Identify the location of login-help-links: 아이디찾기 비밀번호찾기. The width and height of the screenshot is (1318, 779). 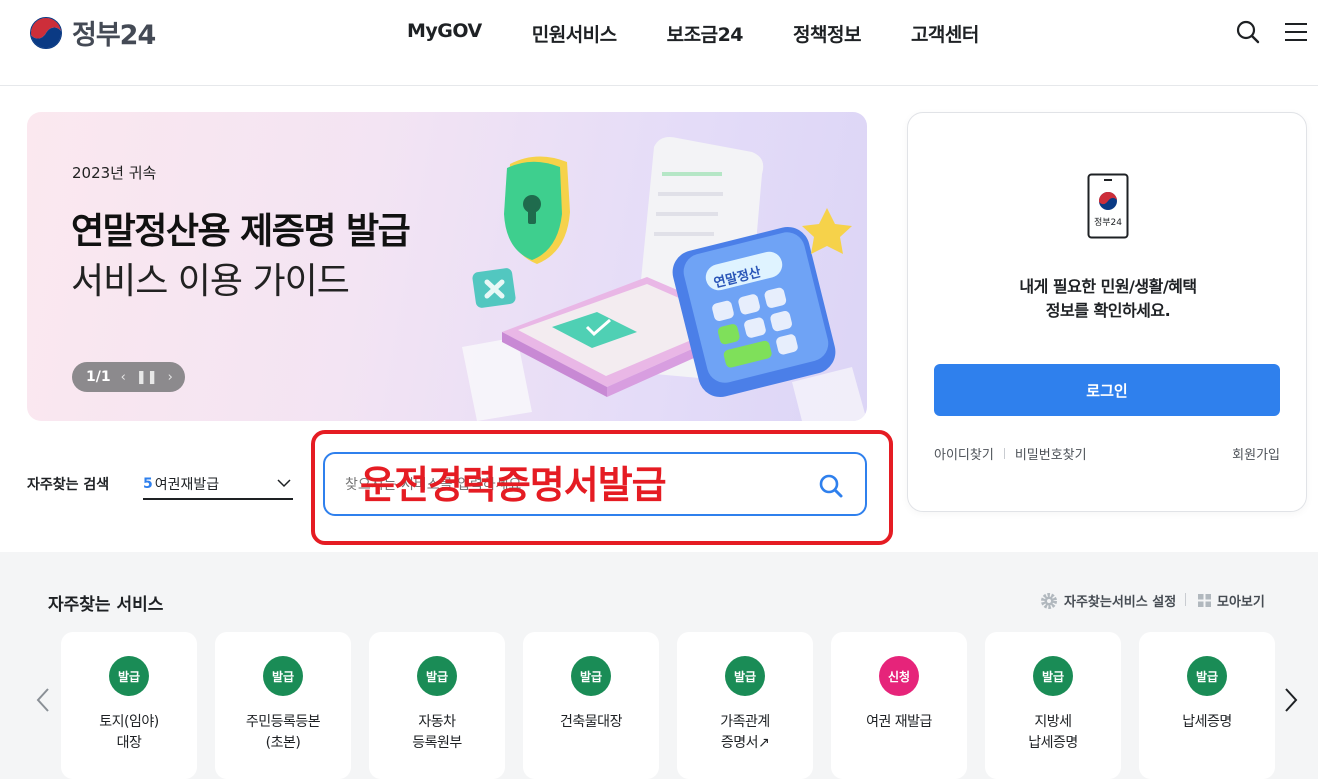
(1010, 453).